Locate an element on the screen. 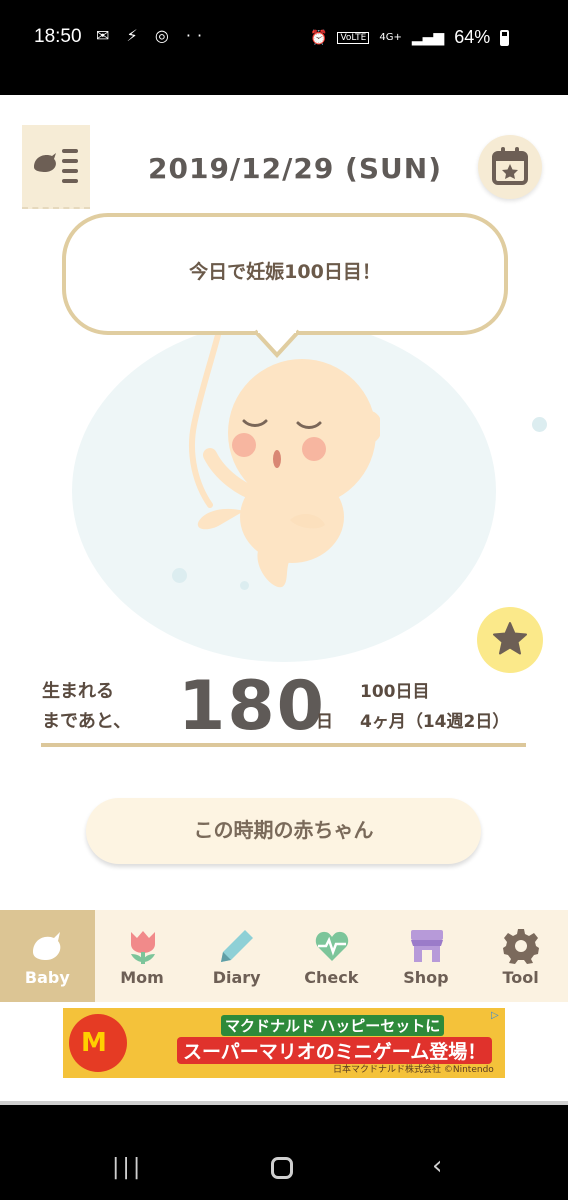 Image resolution: width=568 pixels, height=1200 pixels. heart-pulse-icon is located at coordinates (332, 946).